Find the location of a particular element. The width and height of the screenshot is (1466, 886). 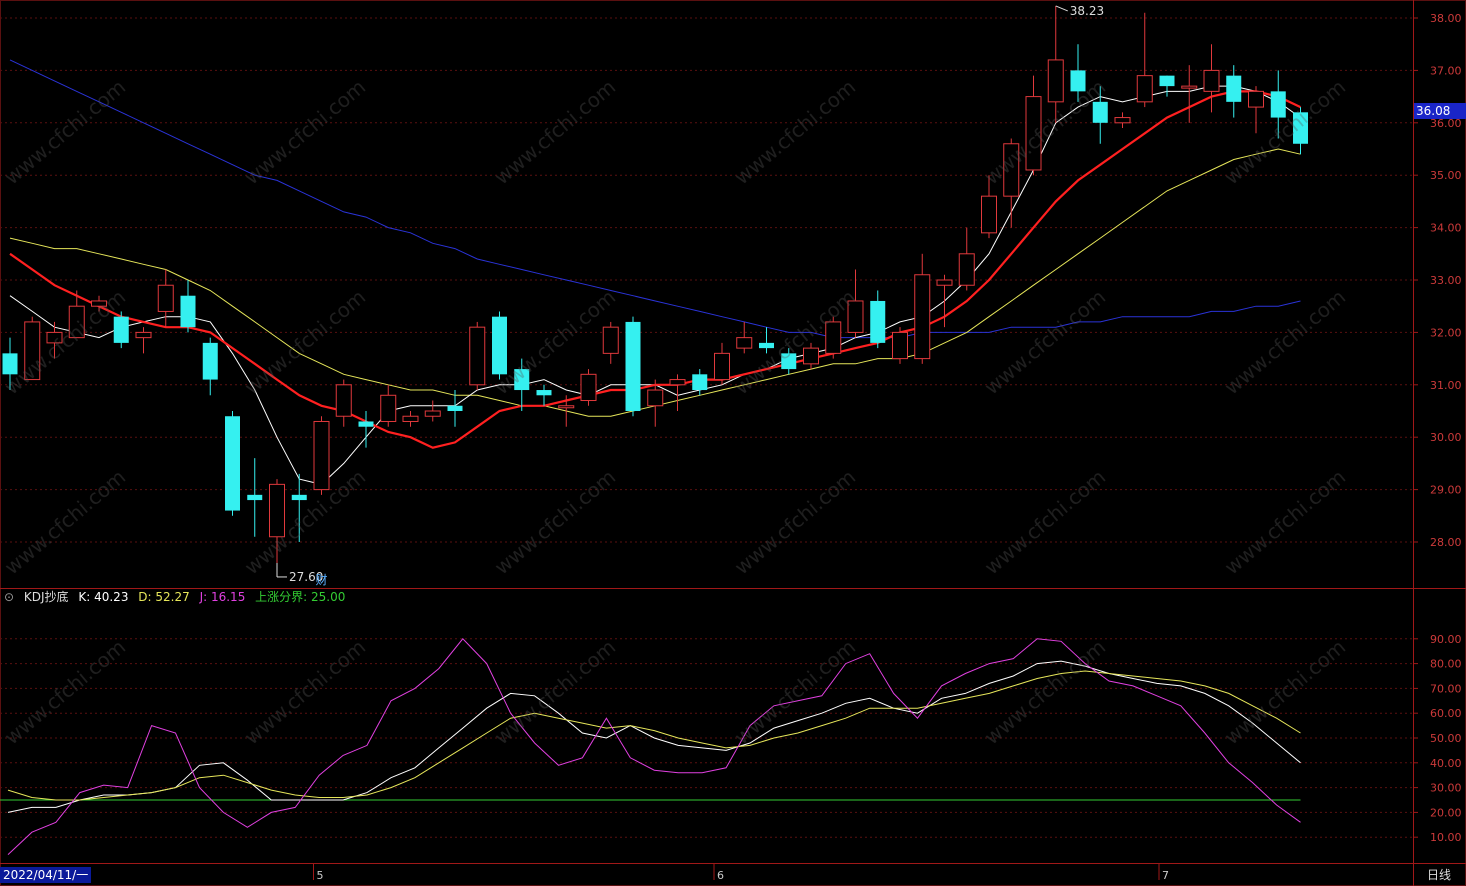

high-marker-arrow is located at coordinates (1061, 8).